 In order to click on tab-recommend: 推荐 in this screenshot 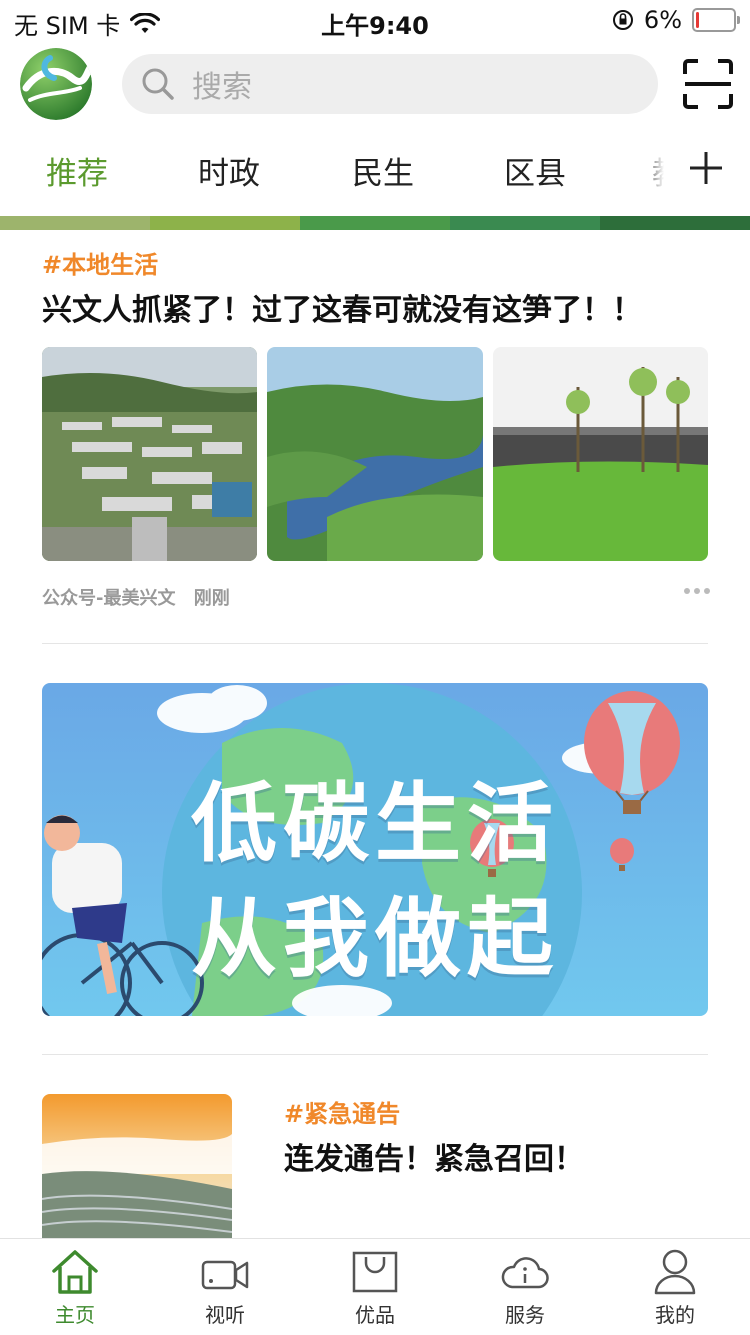, I will do `click(77, 170)`.